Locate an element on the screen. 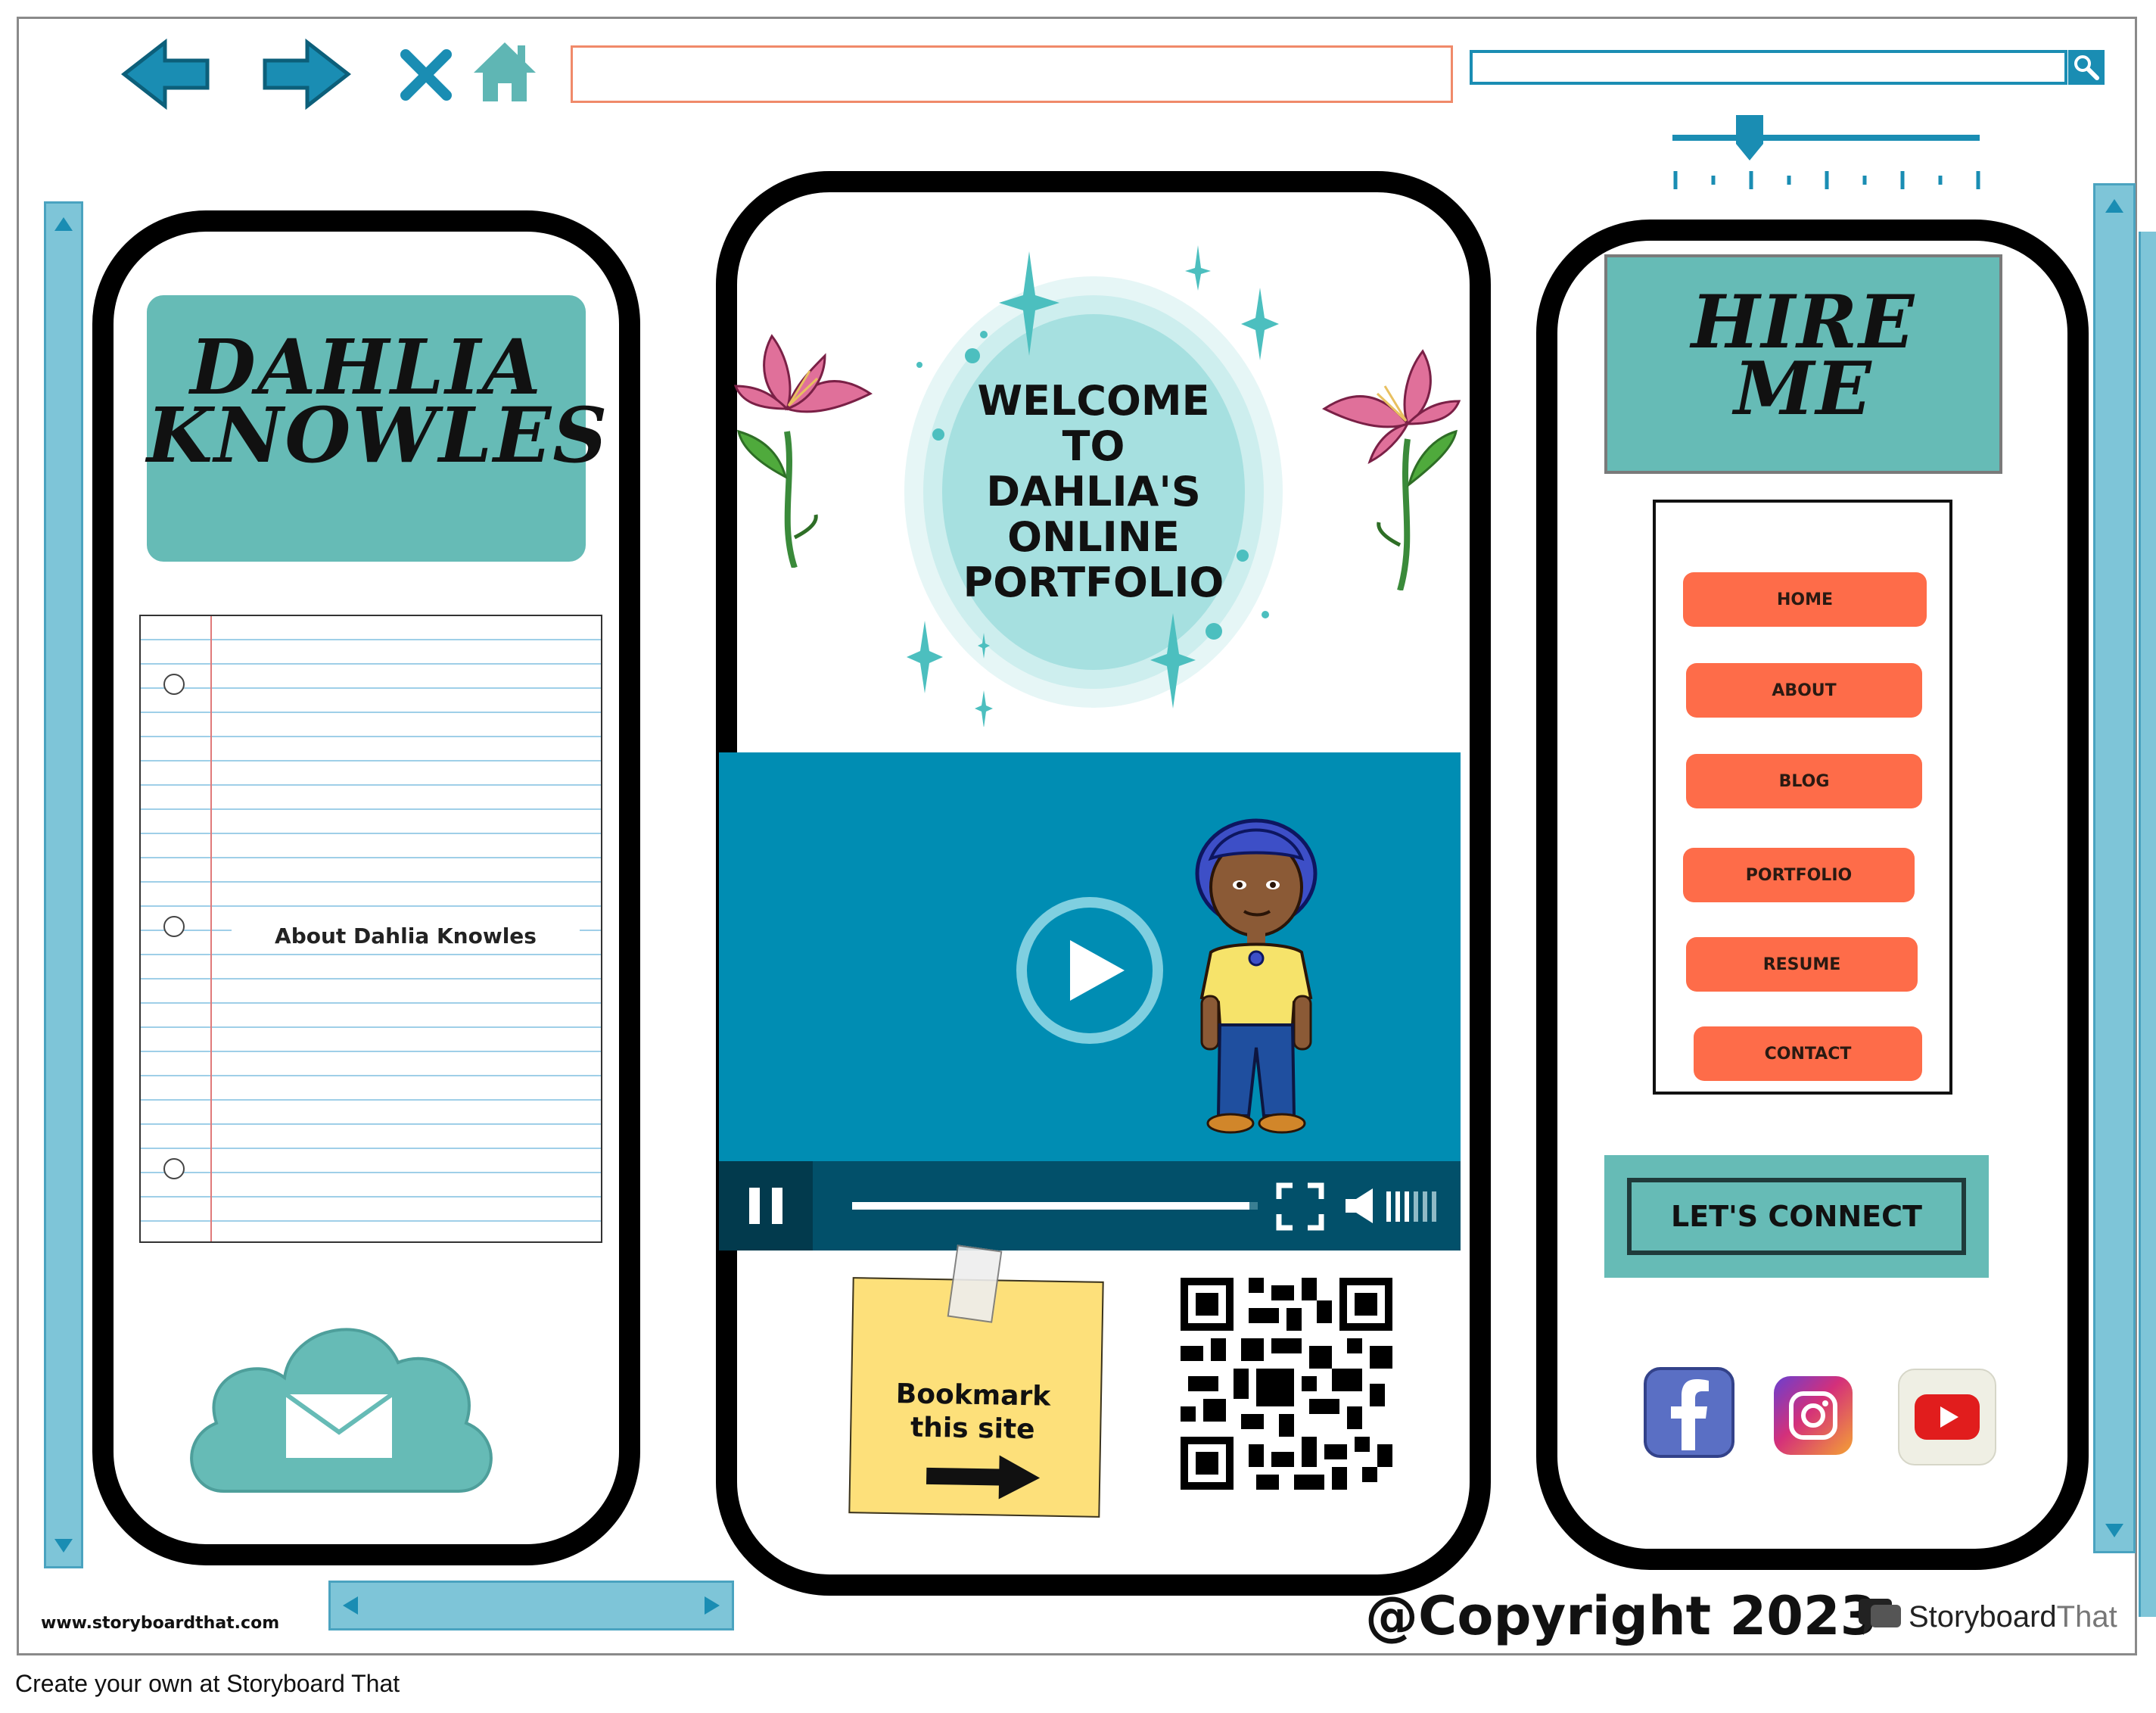 The image size is (2156, 1713). nav-home-button: HOME is located at coordinates (1805, 599).